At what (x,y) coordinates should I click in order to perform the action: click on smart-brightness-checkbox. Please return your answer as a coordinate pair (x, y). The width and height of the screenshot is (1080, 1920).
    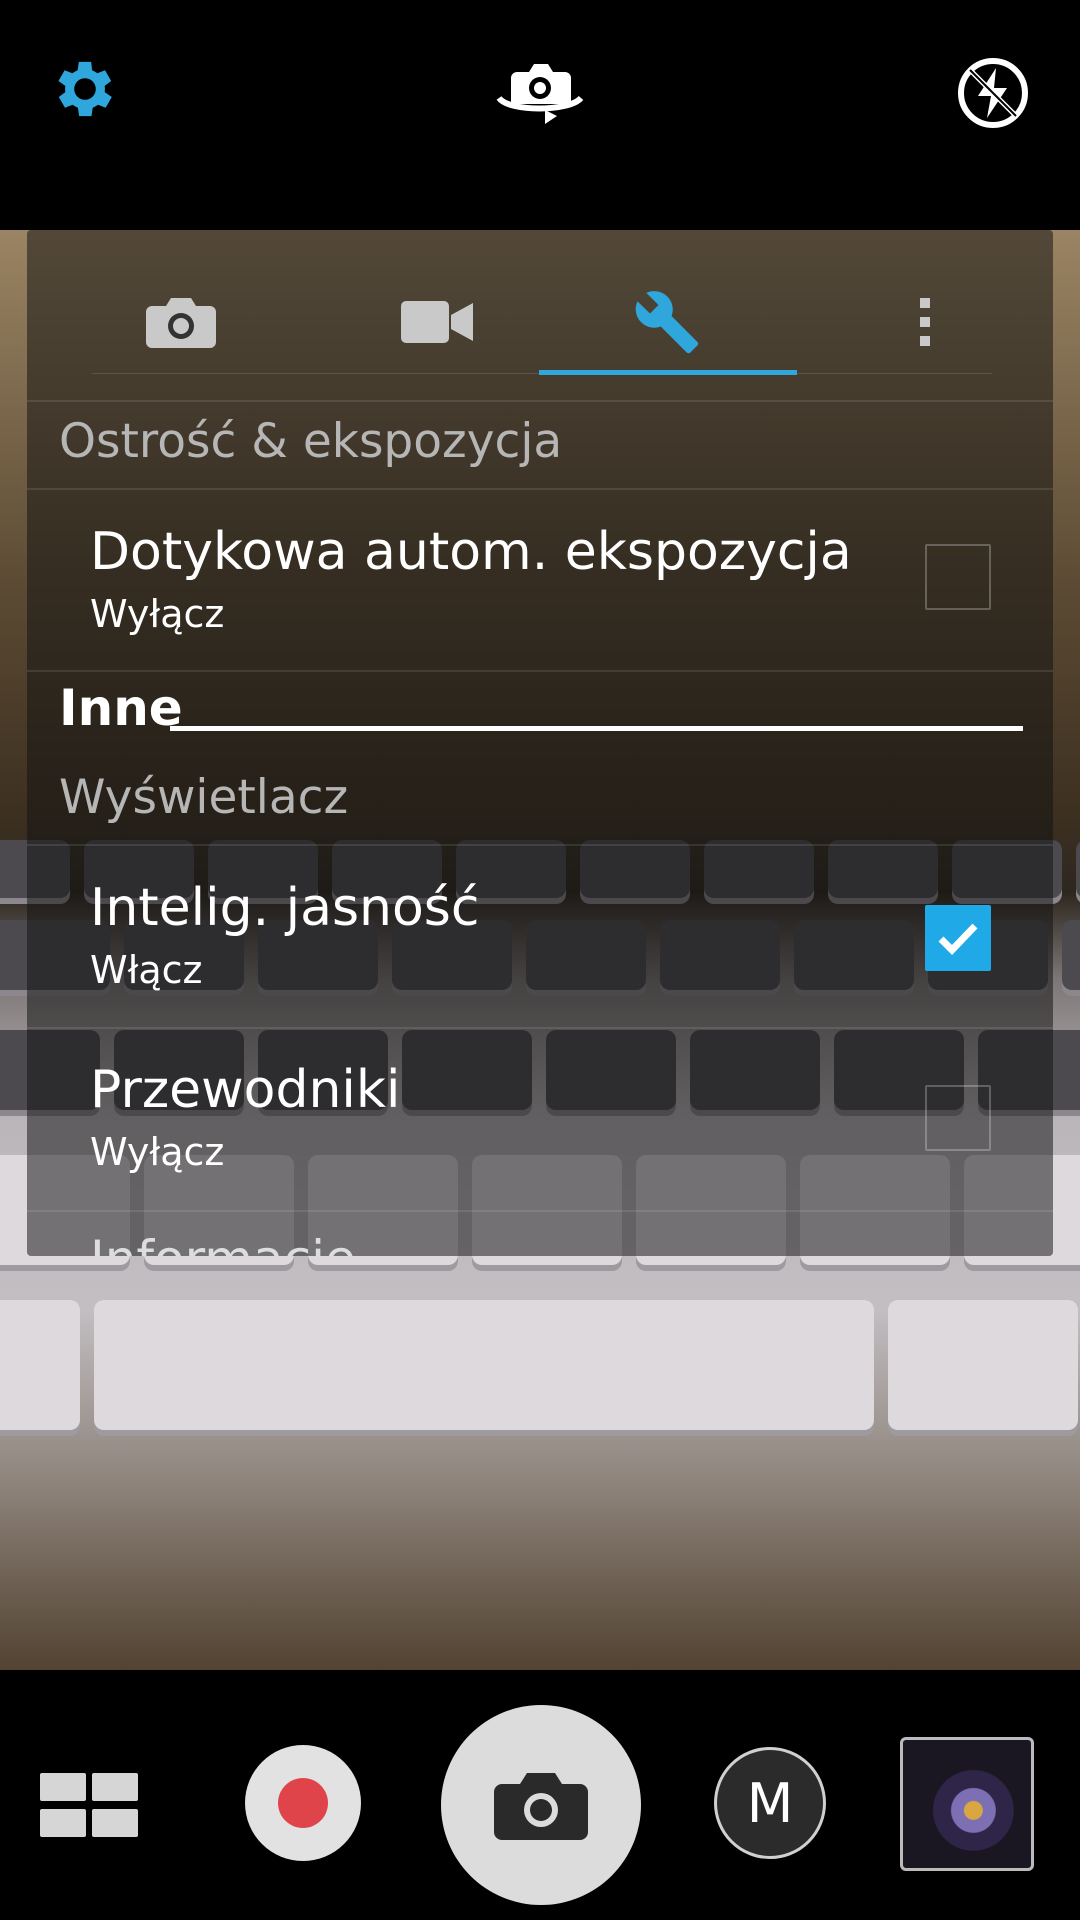
    Looking at the image, I should click on (958, 938).